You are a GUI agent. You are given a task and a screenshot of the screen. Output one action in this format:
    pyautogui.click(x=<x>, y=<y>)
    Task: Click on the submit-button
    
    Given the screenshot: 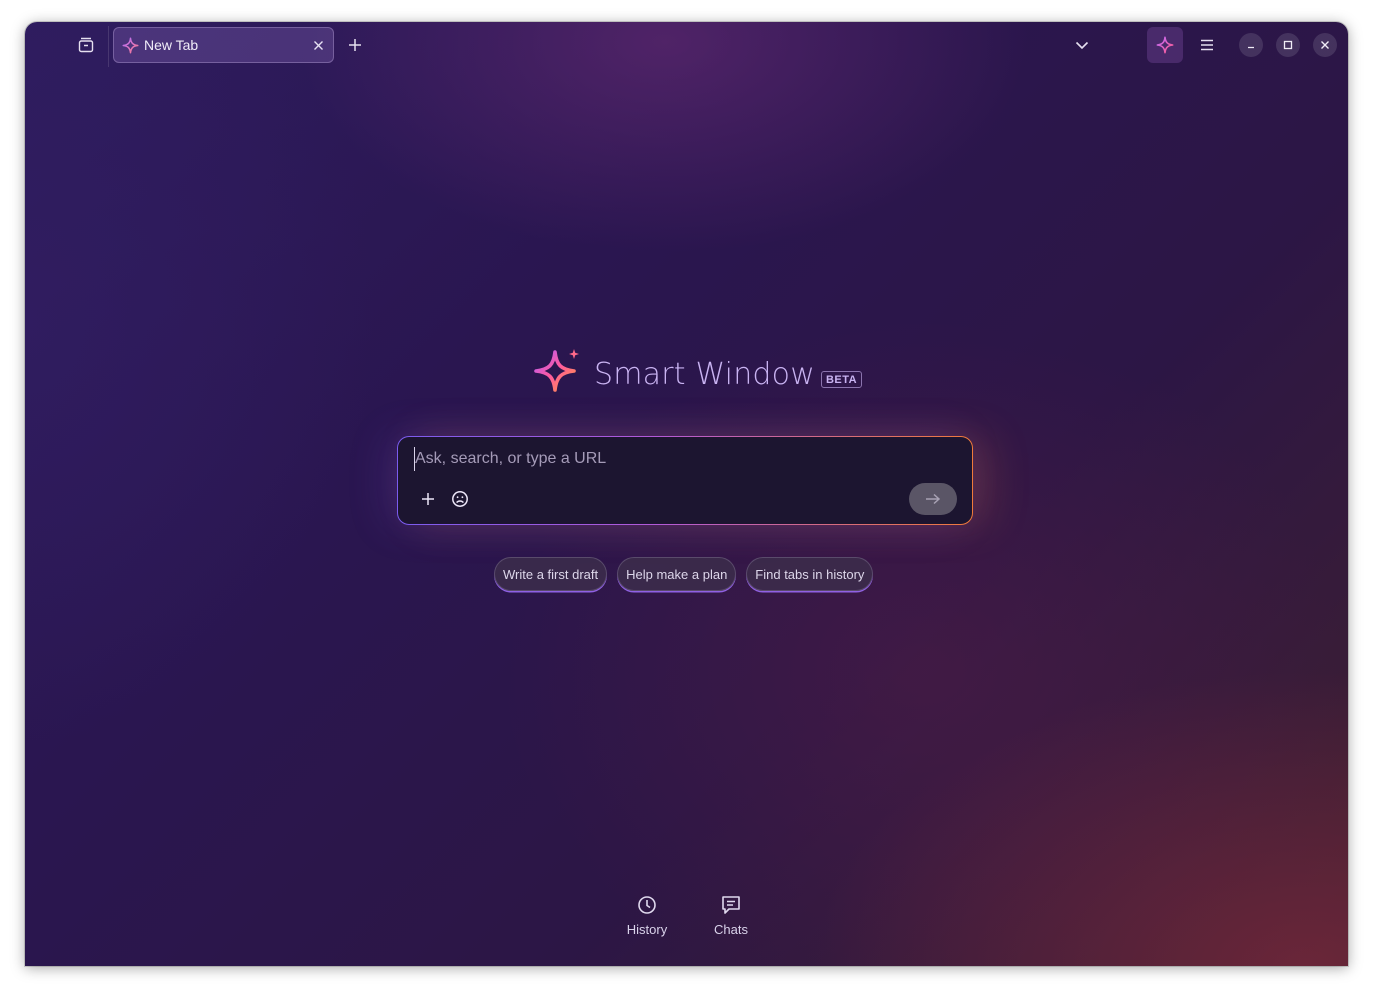 What is the action you would take?
    pyautogui.click(x=933, y=499)
    